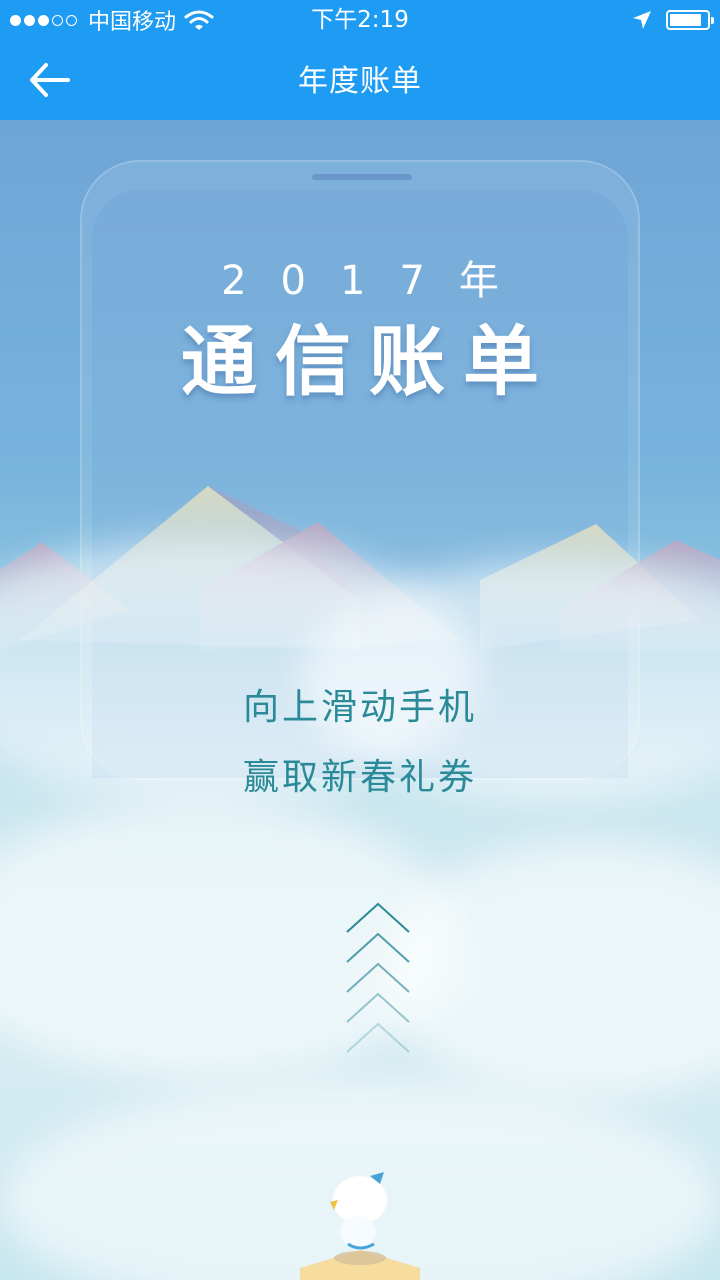 The image size is (720, 1280). Describe the element at coordinates (712, 20) in the screenshot. I see `battery-nub` at that location.